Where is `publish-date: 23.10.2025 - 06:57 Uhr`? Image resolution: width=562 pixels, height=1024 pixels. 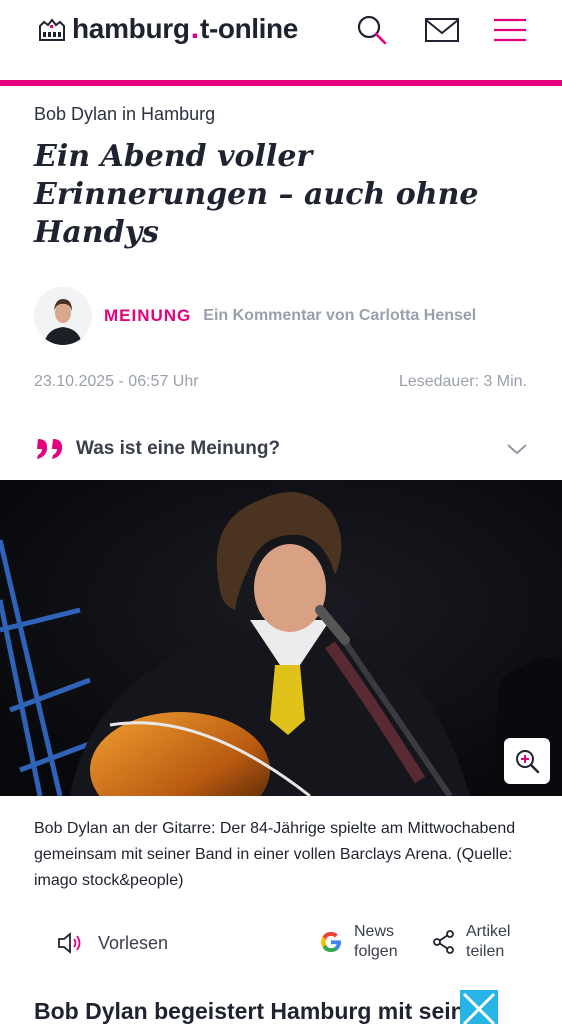
publish-date: 23.10.2025 - 06:57 Uhr is located at coordinates (116, 381).